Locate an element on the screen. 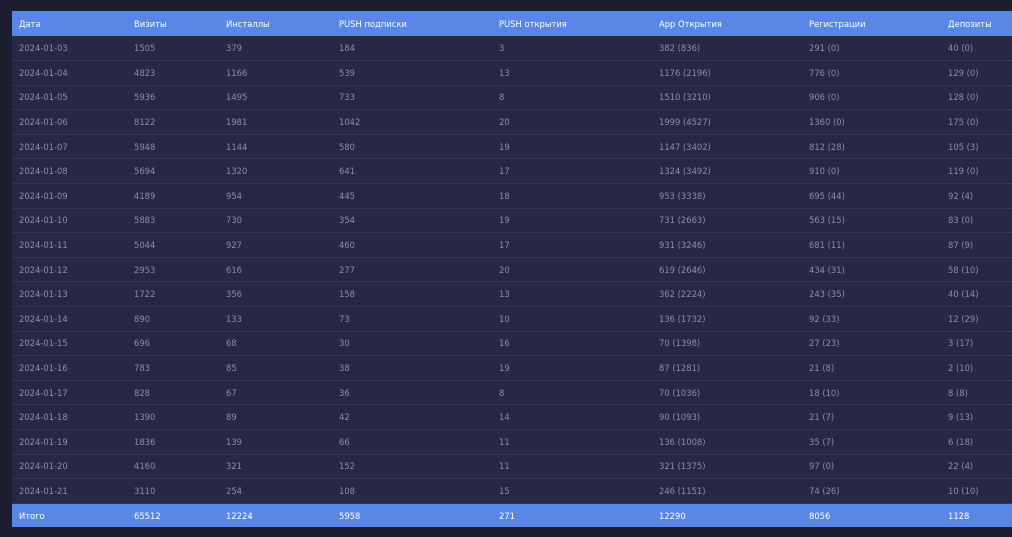  table-cell: 354 is located at coordinates (347, 220).